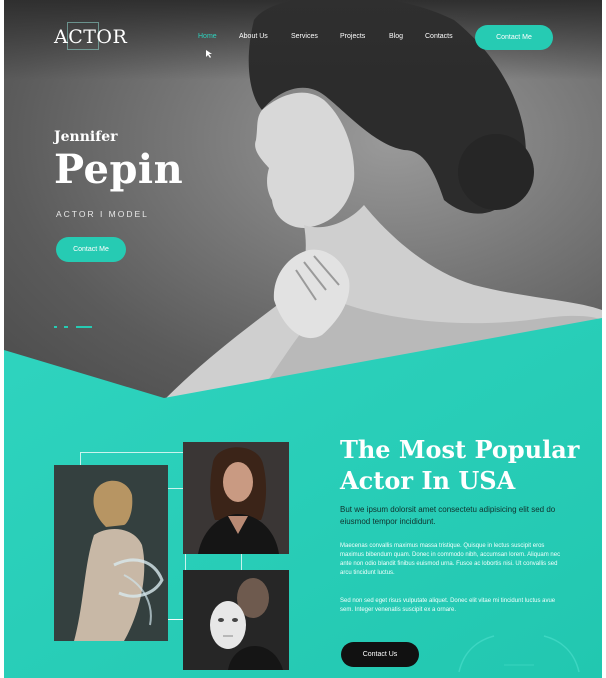  What do you see at coordinates (460, 449) in the screenshot?
I see `about-heading-line1: The Most Popular` at bounding box center [460, 449].